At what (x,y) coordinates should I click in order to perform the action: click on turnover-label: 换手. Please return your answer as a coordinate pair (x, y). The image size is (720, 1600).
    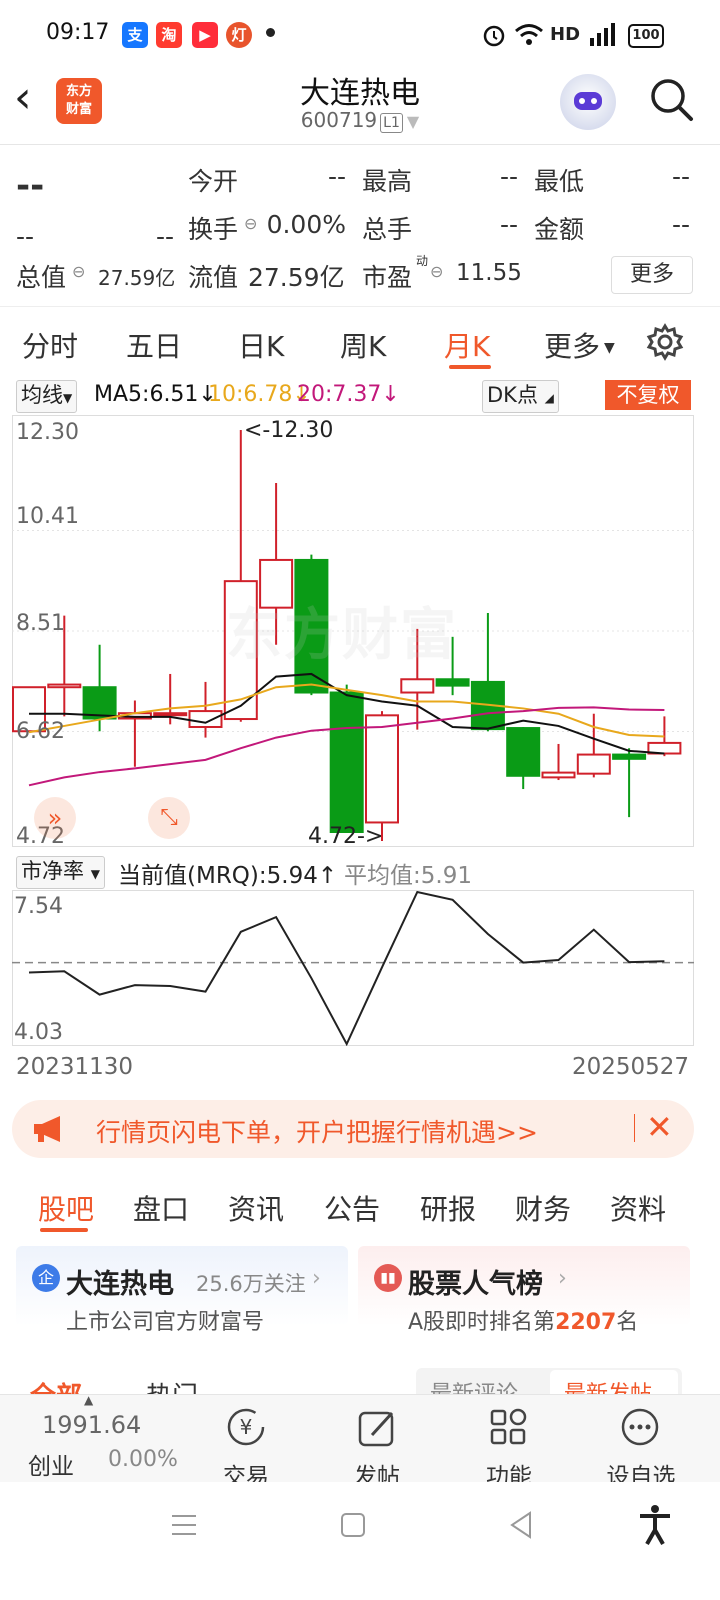
    Looking at the image, I should click on (213, 229).